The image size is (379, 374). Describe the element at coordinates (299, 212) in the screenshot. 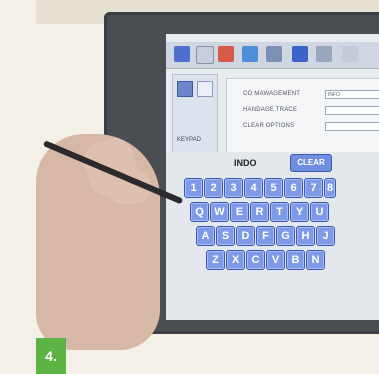

I see `key-y: Y` at that location.